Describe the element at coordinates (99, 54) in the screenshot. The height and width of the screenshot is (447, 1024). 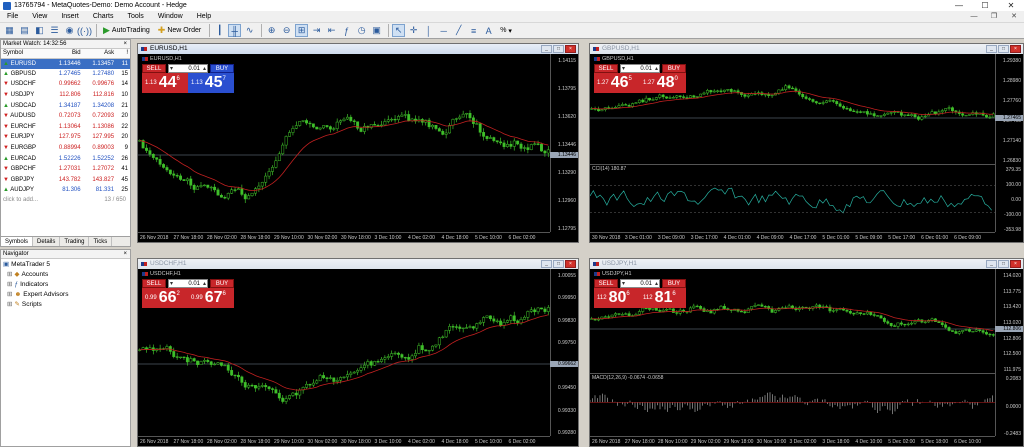
I see `column-ask: Ask` at that location.